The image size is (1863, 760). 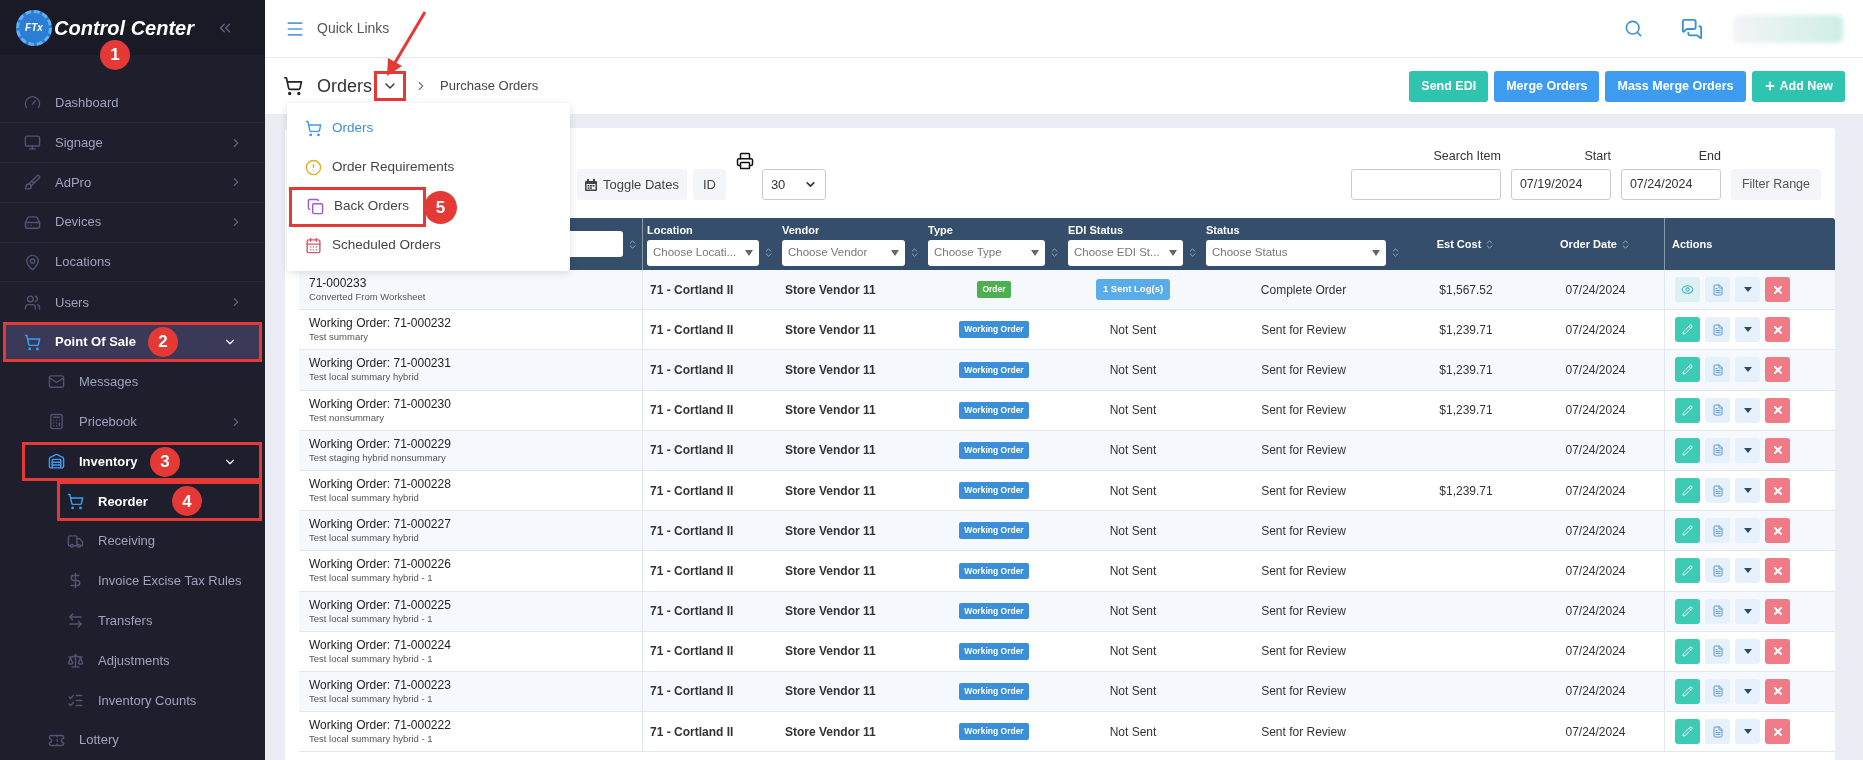 I want to click on view-button, so click(x=1687, y=290).